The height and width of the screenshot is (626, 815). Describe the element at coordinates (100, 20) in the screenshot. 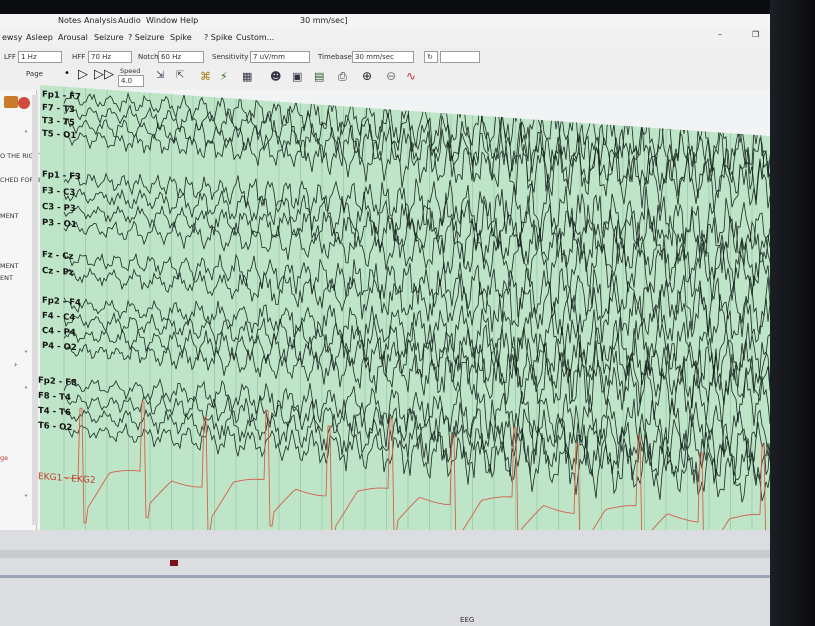

I see `menu-analysis: Analysis` at that location.